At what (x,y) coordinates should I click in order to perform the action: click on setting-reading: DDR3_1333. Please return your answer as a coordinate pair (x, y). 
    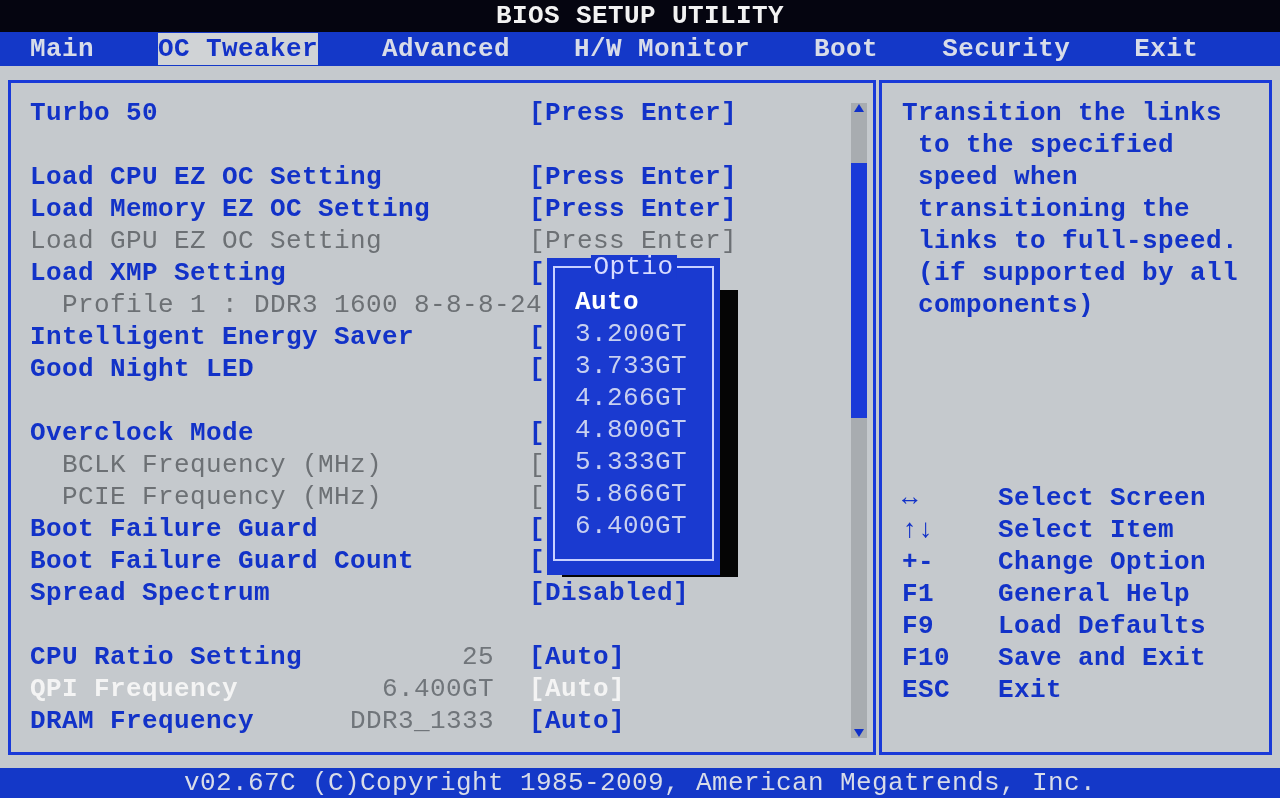
    Looking at the image, I should click on (421, 721).